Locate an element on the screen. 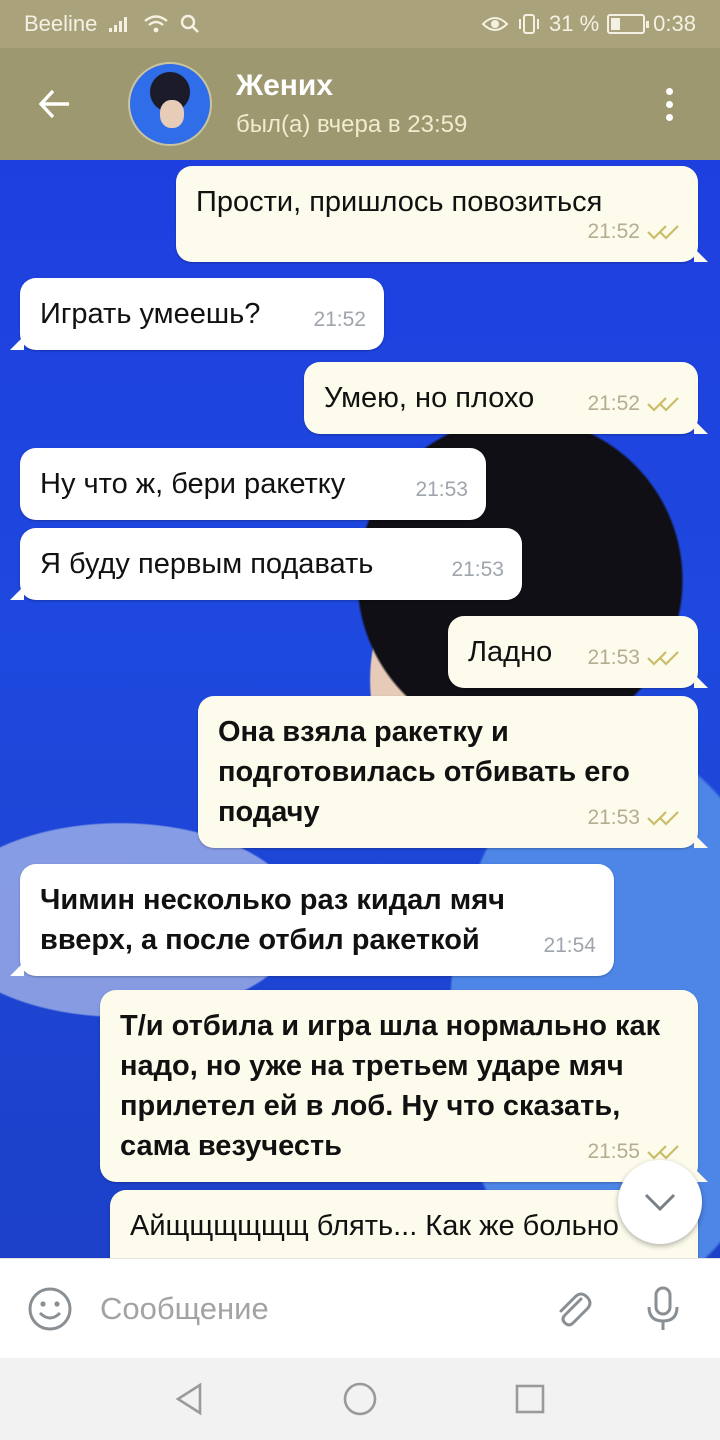 The image size is (720, 1440). battery-fill is located at coordinates (616, 24).